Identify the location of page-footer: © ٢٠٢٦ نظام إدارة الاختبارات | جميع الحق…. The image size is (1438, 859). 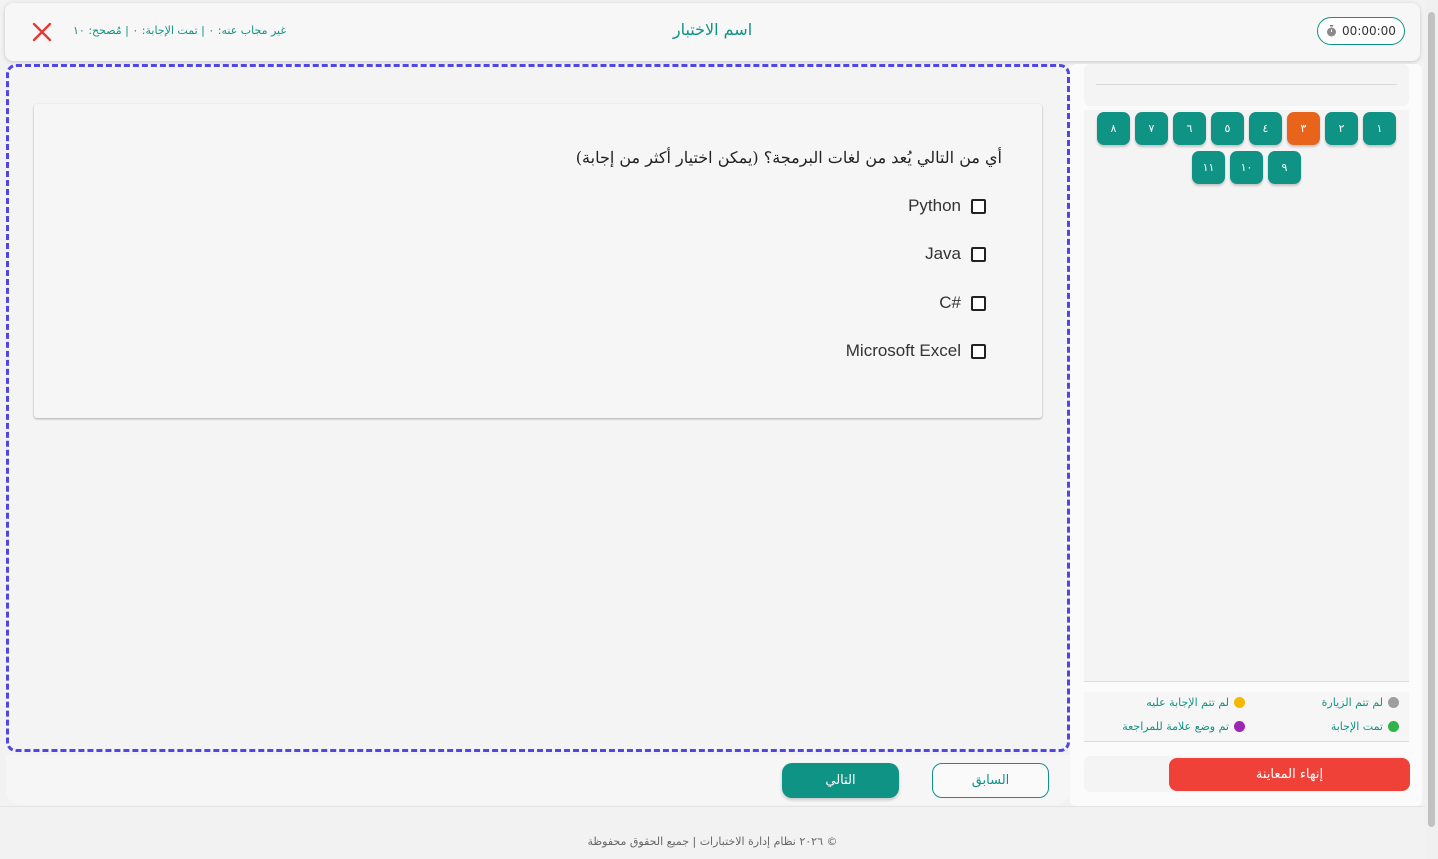
(712, 832).